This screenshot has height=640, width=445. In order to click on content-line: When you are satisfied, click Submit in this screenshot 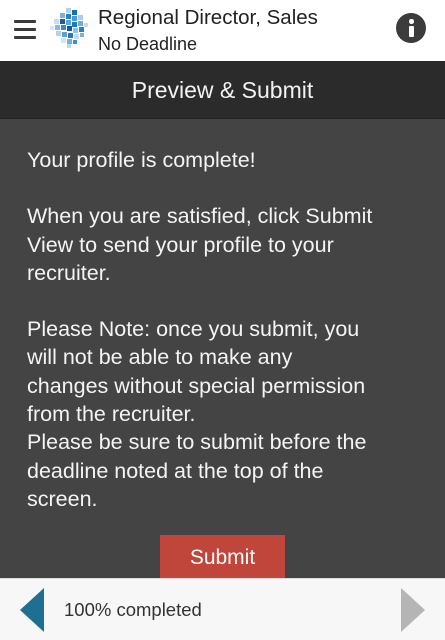, I will do `click(200, 216)`.